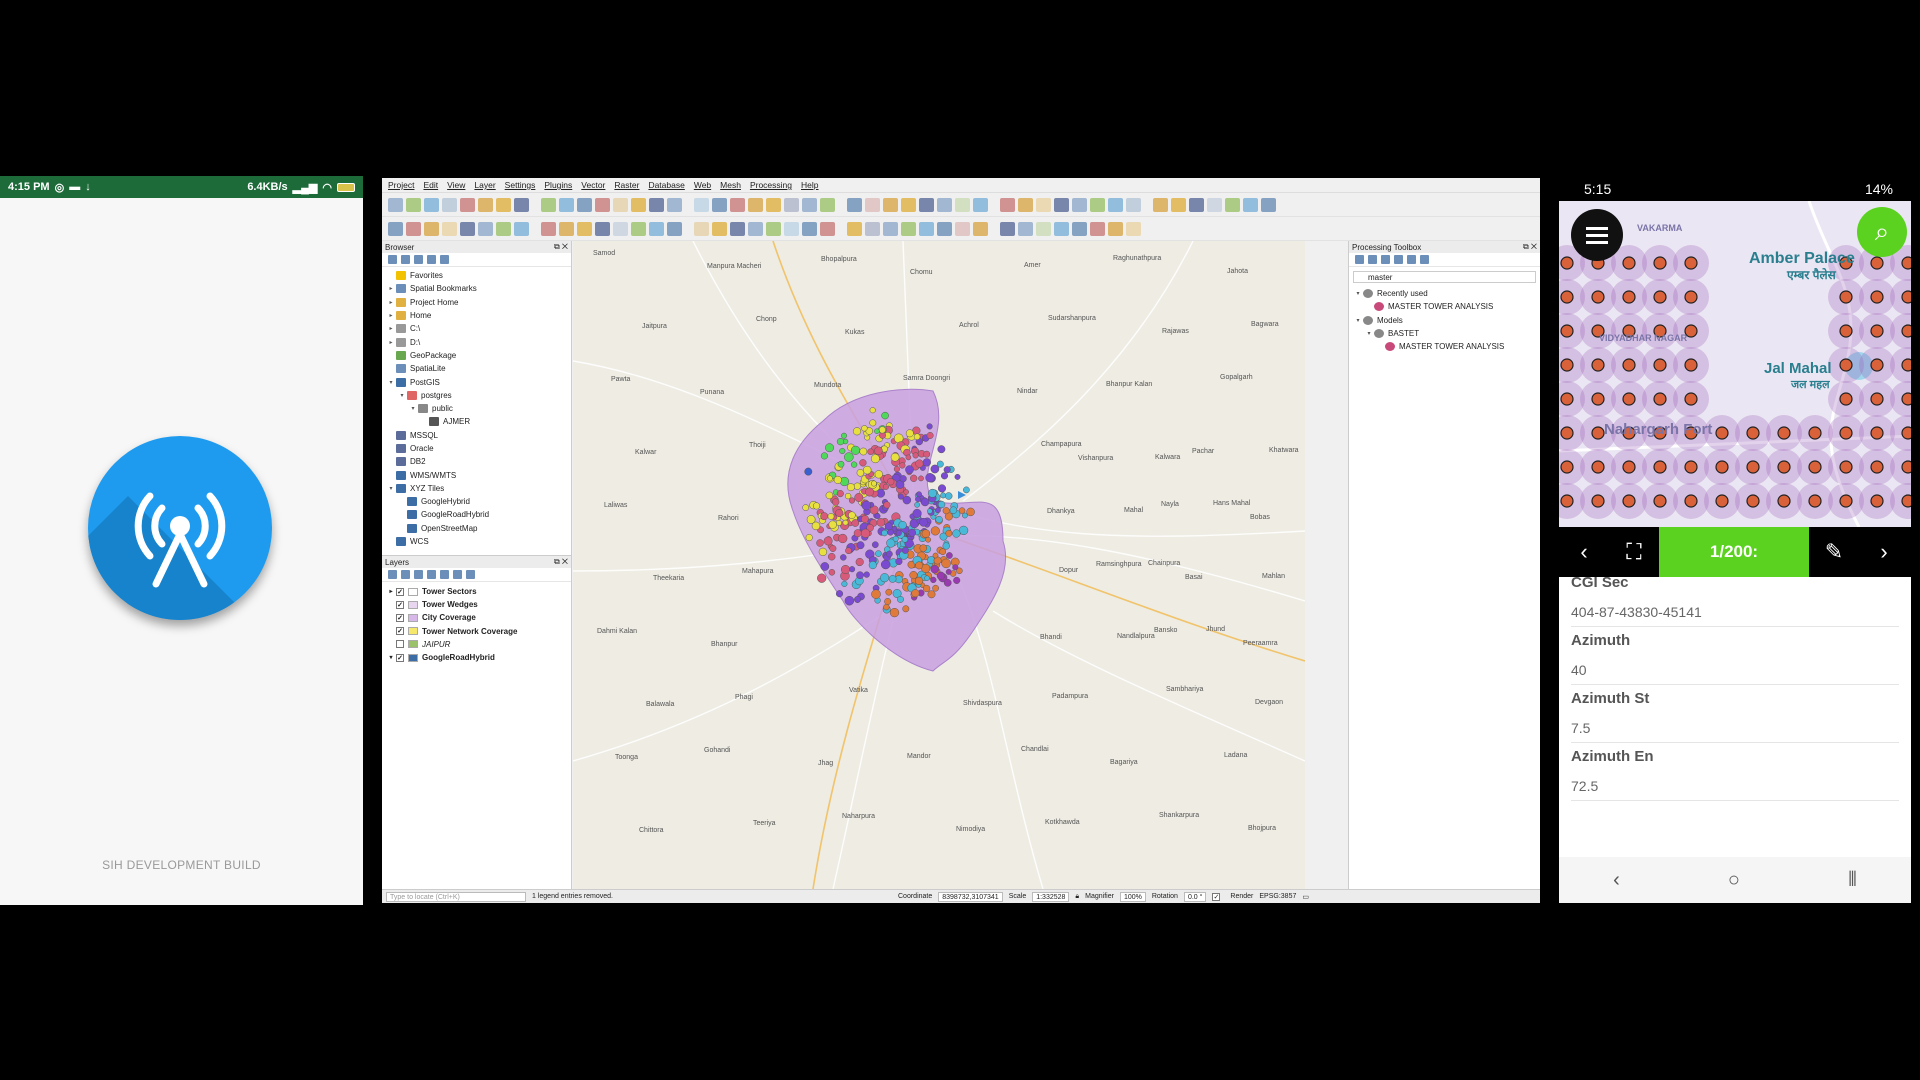  What do you see at coordinates (1372, 259) in the screenshot?
I see `scripts-icon` at bounding box center [1372, 259].